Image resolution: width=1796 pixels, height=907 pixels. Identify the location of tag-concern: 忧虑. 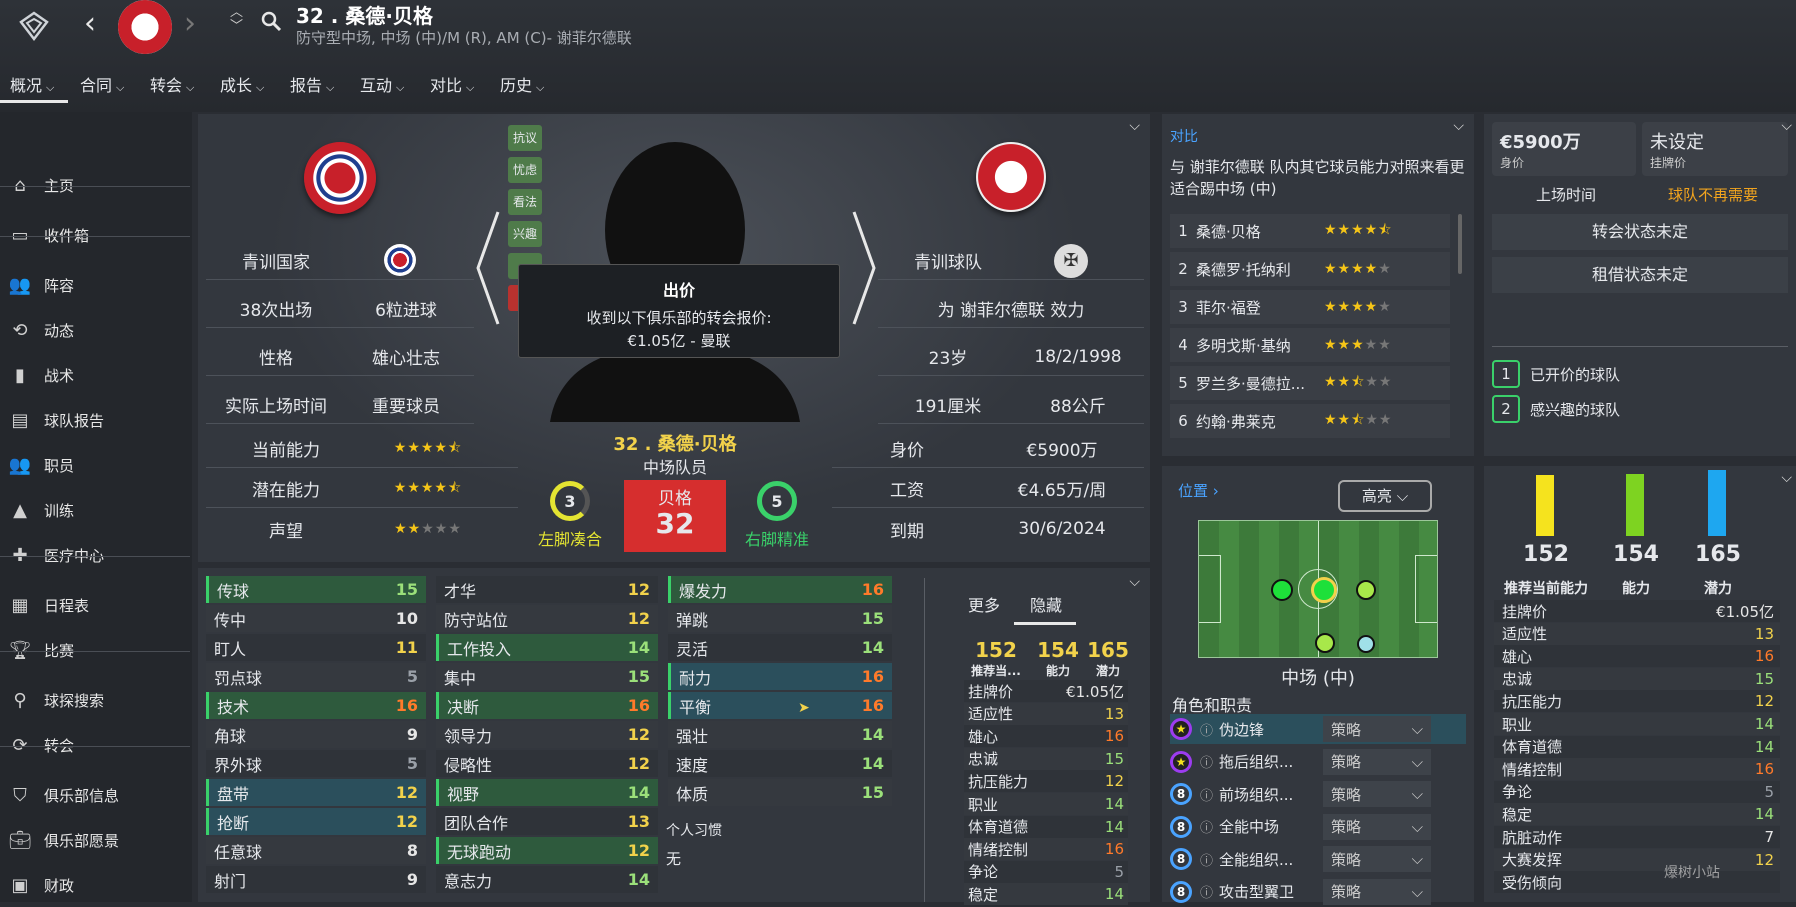
(525, 170).